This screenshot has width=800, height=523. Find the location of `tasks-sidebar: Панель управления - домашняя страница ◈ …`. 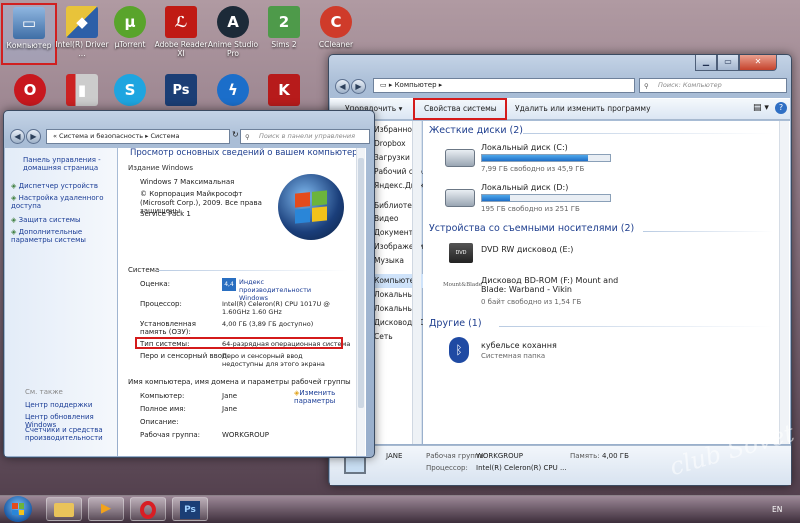

tasks-sidebar: Панель управления - домашняя страница ◈ … is located at coordinates (61, 302).